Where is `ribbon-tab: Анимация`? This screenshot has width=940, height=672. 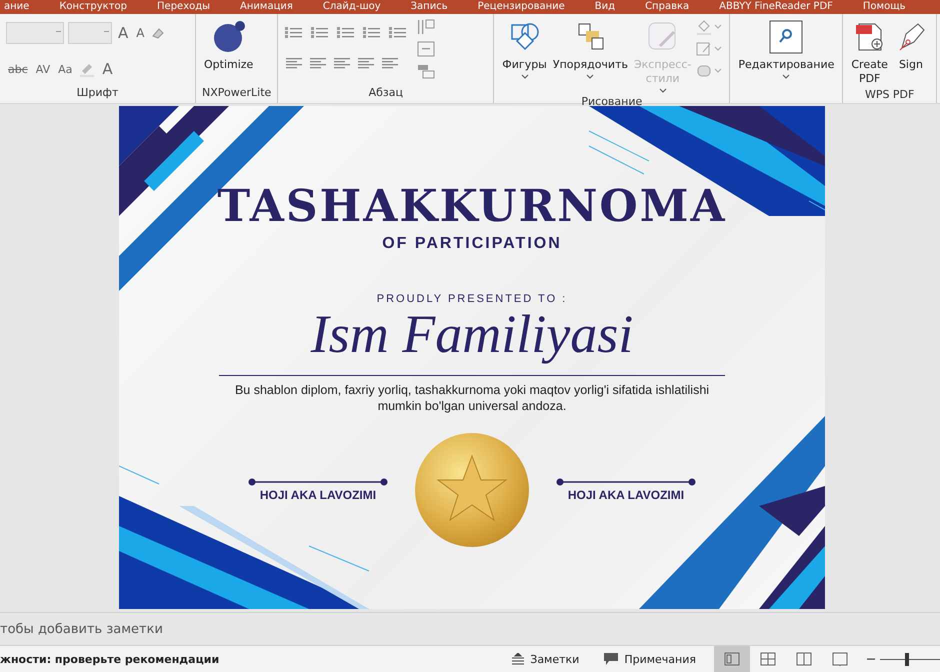 ribbon-tab: Анимация is located at coordinates (266, 7).